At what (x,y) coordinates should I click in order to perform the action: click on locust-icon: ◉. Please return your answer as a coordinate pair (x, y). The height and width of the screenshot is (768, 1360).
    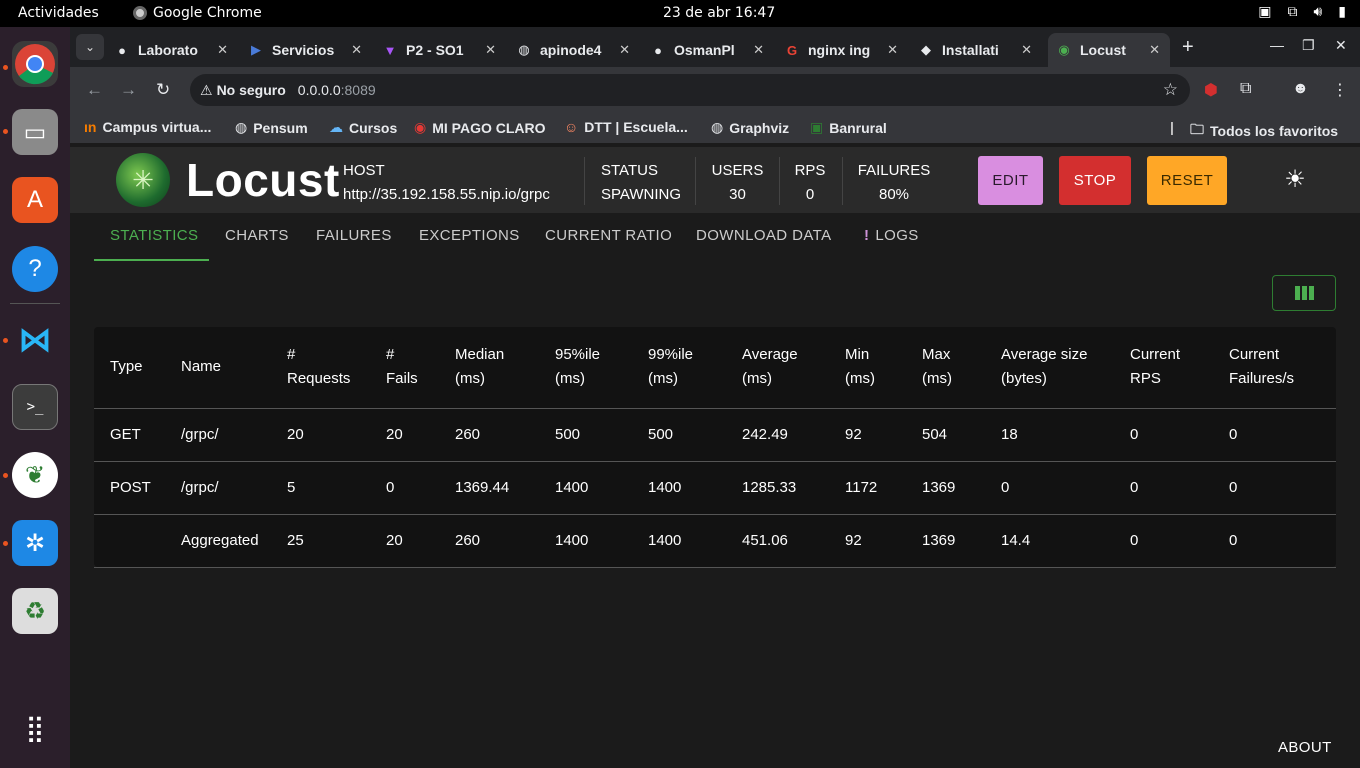
    Looking at the image, I should click on (1064, 49).